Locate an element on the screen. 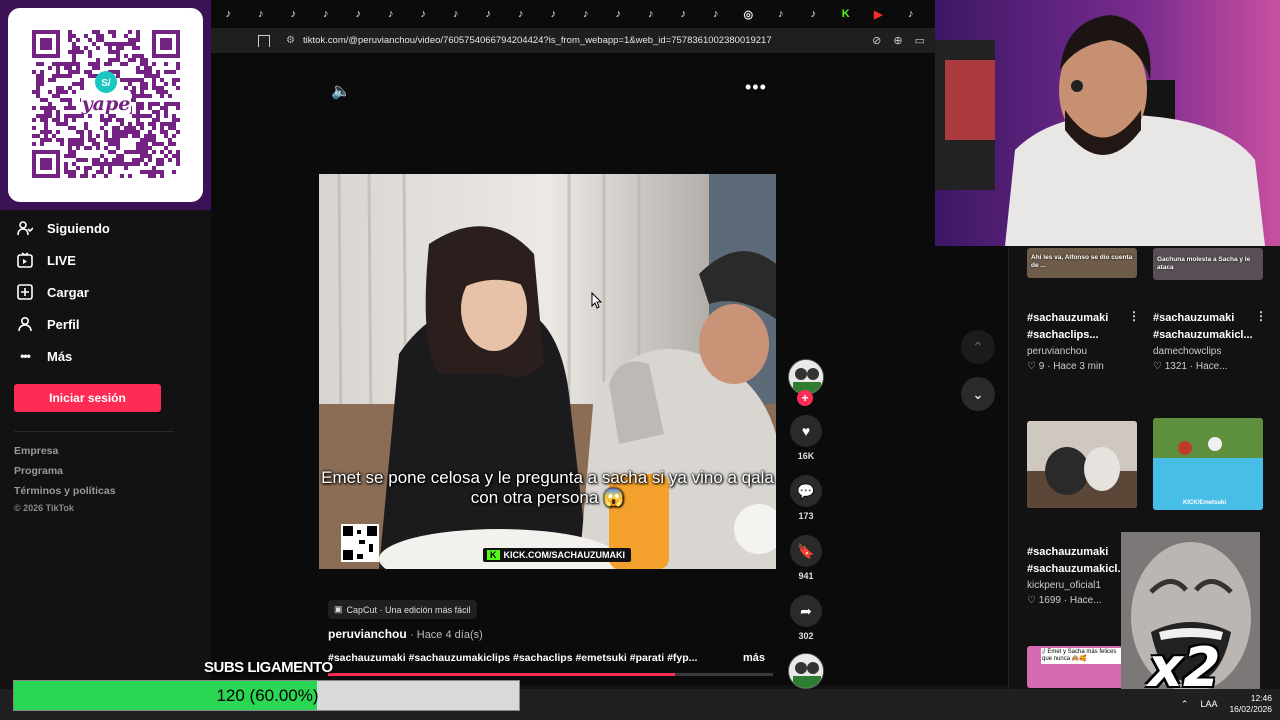  translate-icon: ⊘ is located at coordinates (876, 40).